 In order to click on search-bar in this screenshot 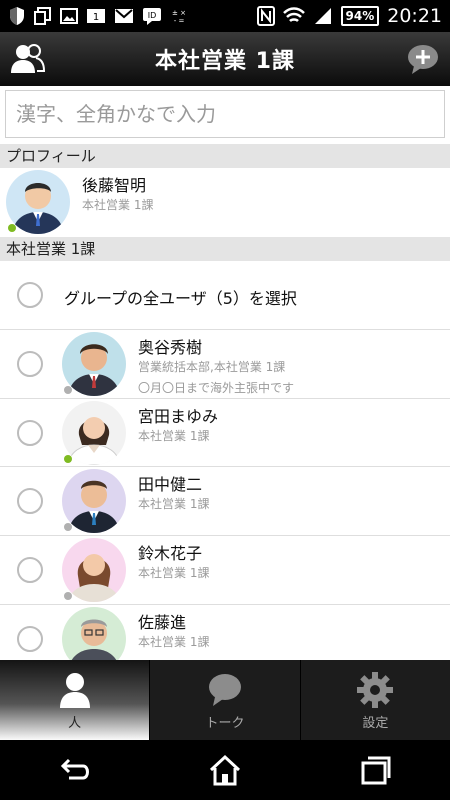, I will do `click(225, 115)`.